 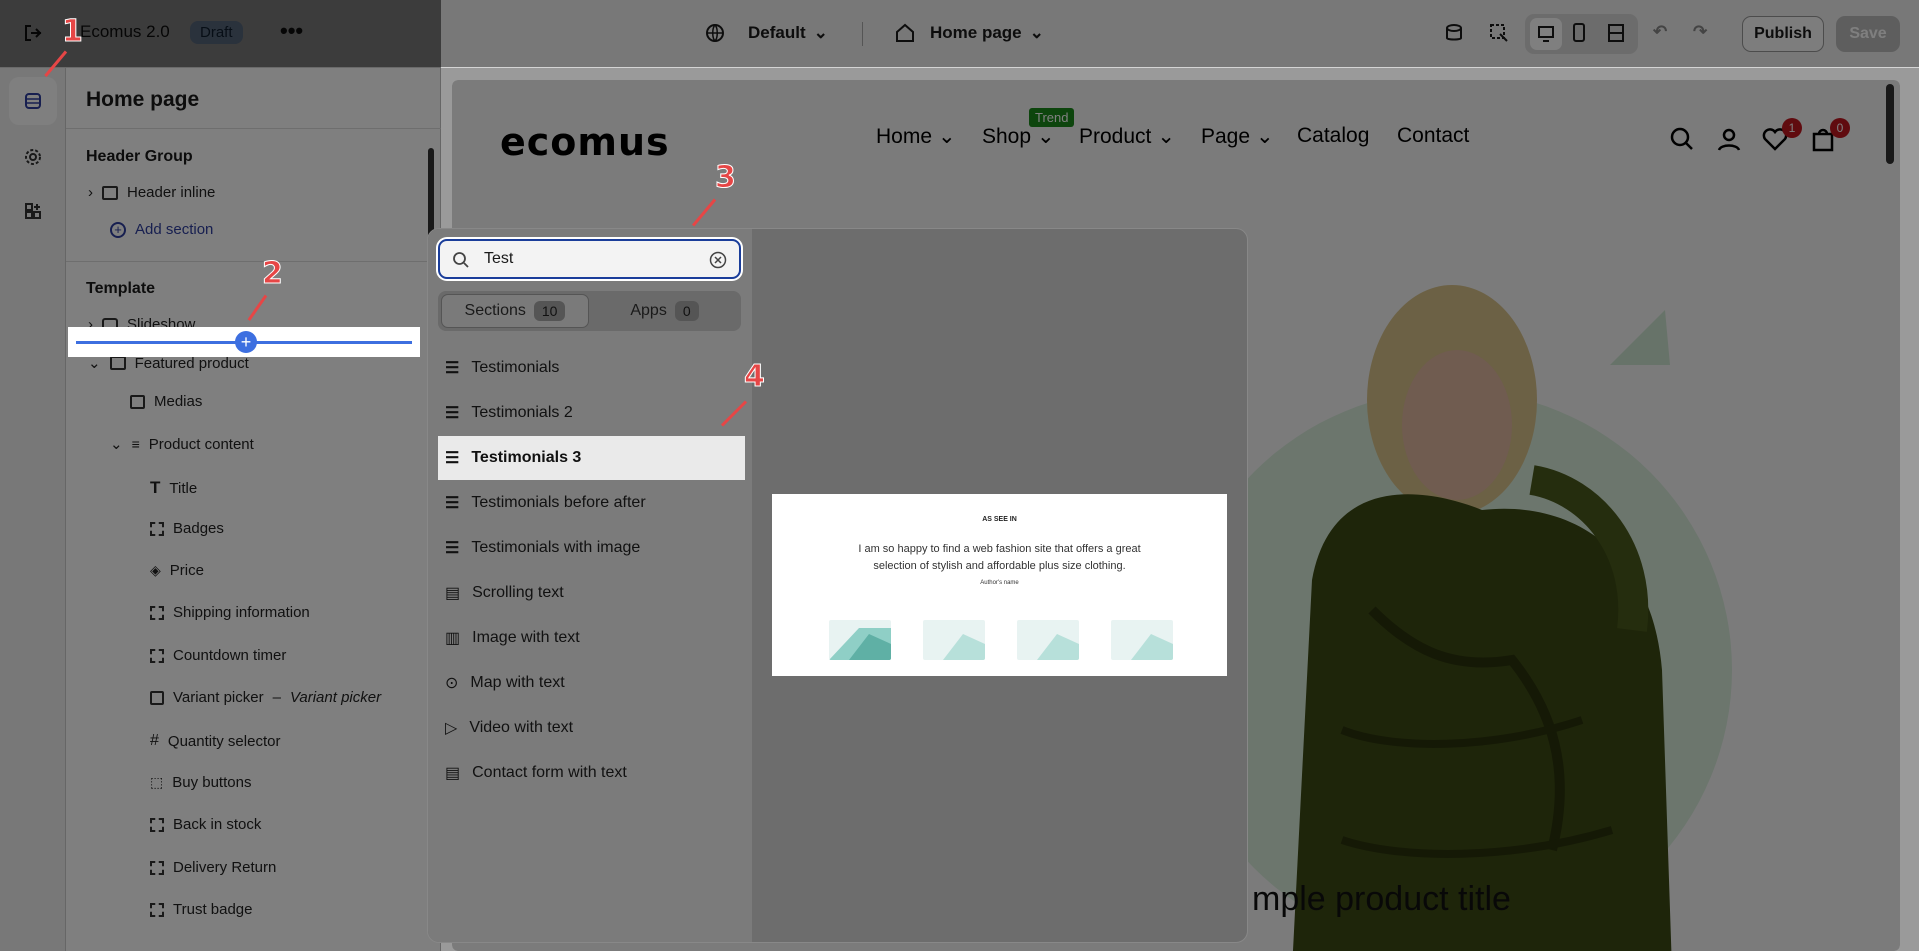 What do you see at coordinates (171, 192) in the screenshot?
I see `tree-item-label: Header inline` at bounding box center [171, 192].